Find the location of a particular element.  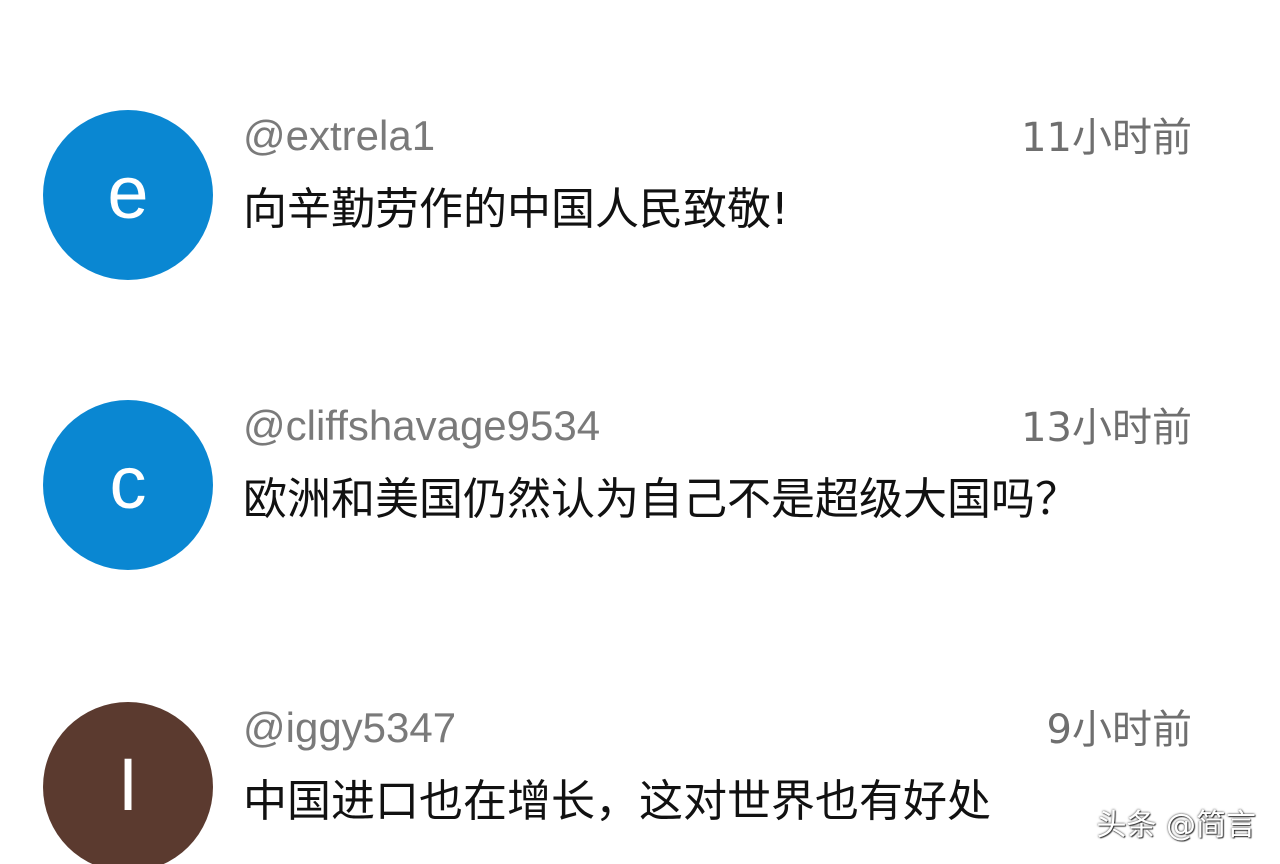

comment-username: @iggy5347 is located at coordinates (349, 728).